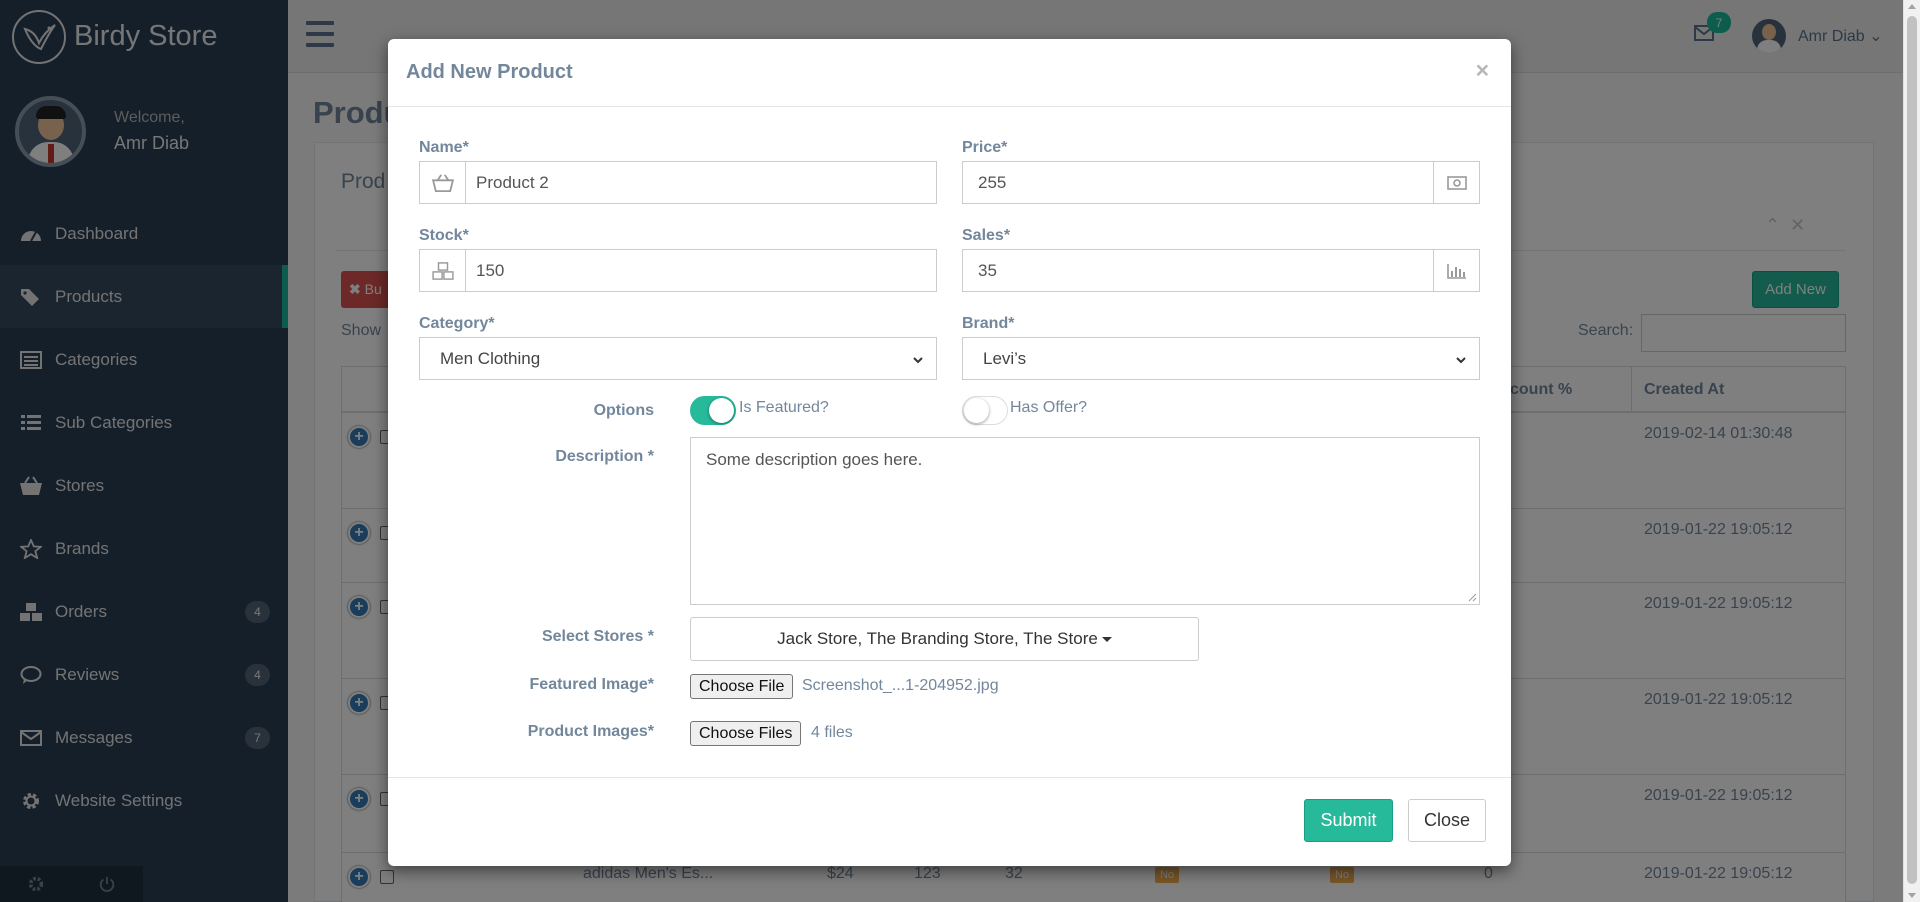 This screenshot has height=902, width=1920. I want to click on brand-label: Brand*, so click(988, 323).